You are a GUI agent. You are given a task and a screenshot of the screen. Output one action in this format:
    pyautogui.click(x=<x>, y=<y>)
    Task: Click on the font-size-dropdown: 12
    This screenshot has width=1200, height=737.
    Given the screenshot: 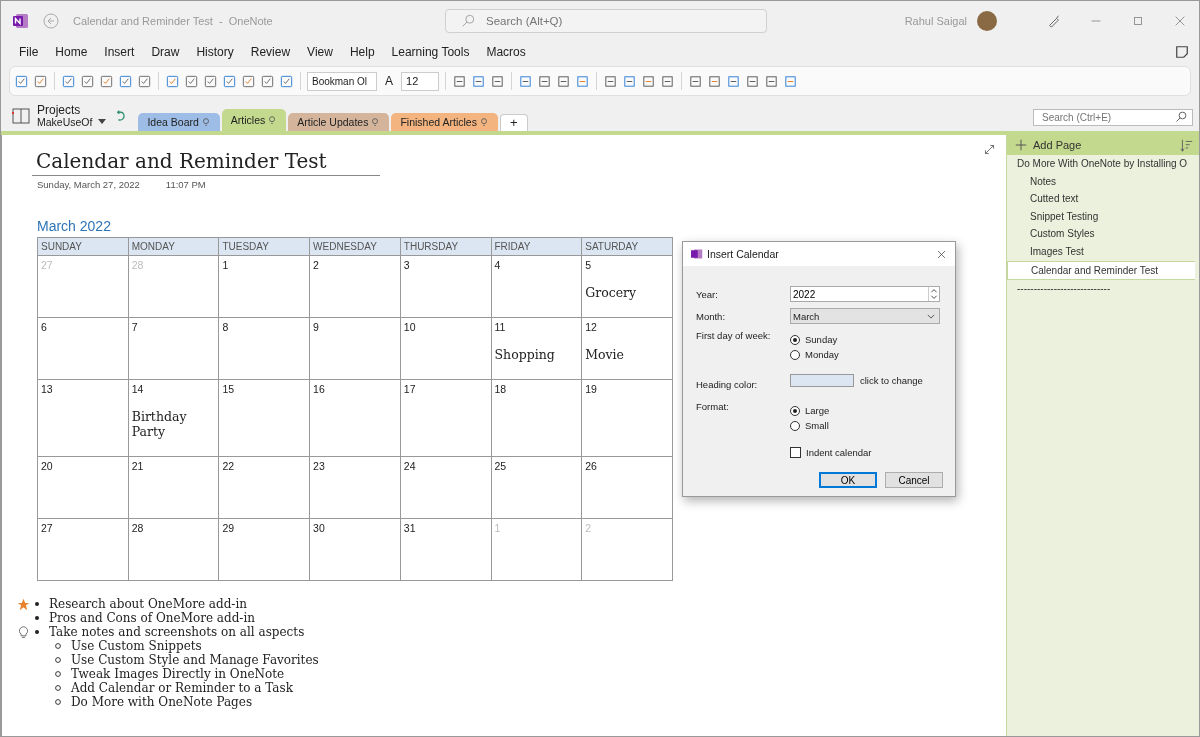 What is the action you would take?
    pyautogui.click(x=420, y=81)
    